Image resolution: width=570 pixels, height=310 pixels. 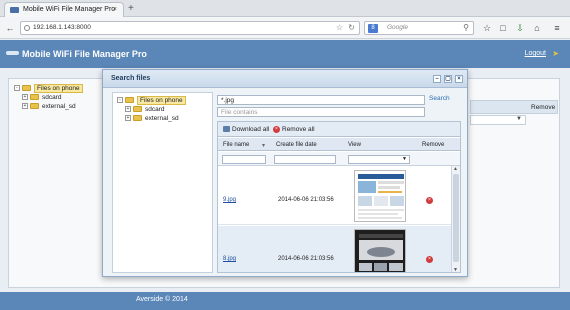 I want to click on tab-title: Mobile WiFi File Manager Pro, so click(x=69, y=9).